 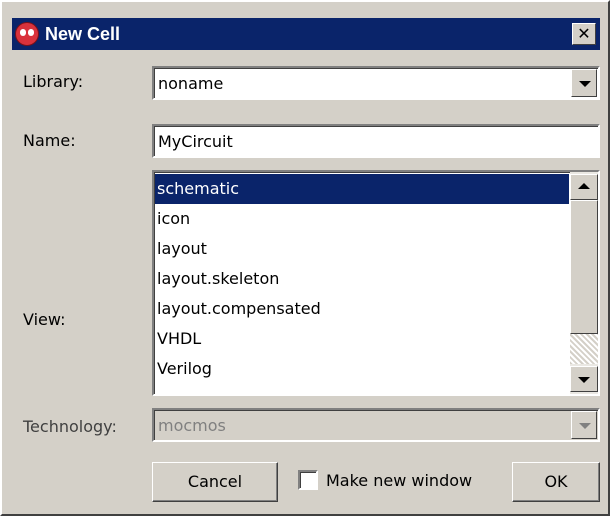 I want to click on name-value: MyCircuit, so click(x=195, y=141).